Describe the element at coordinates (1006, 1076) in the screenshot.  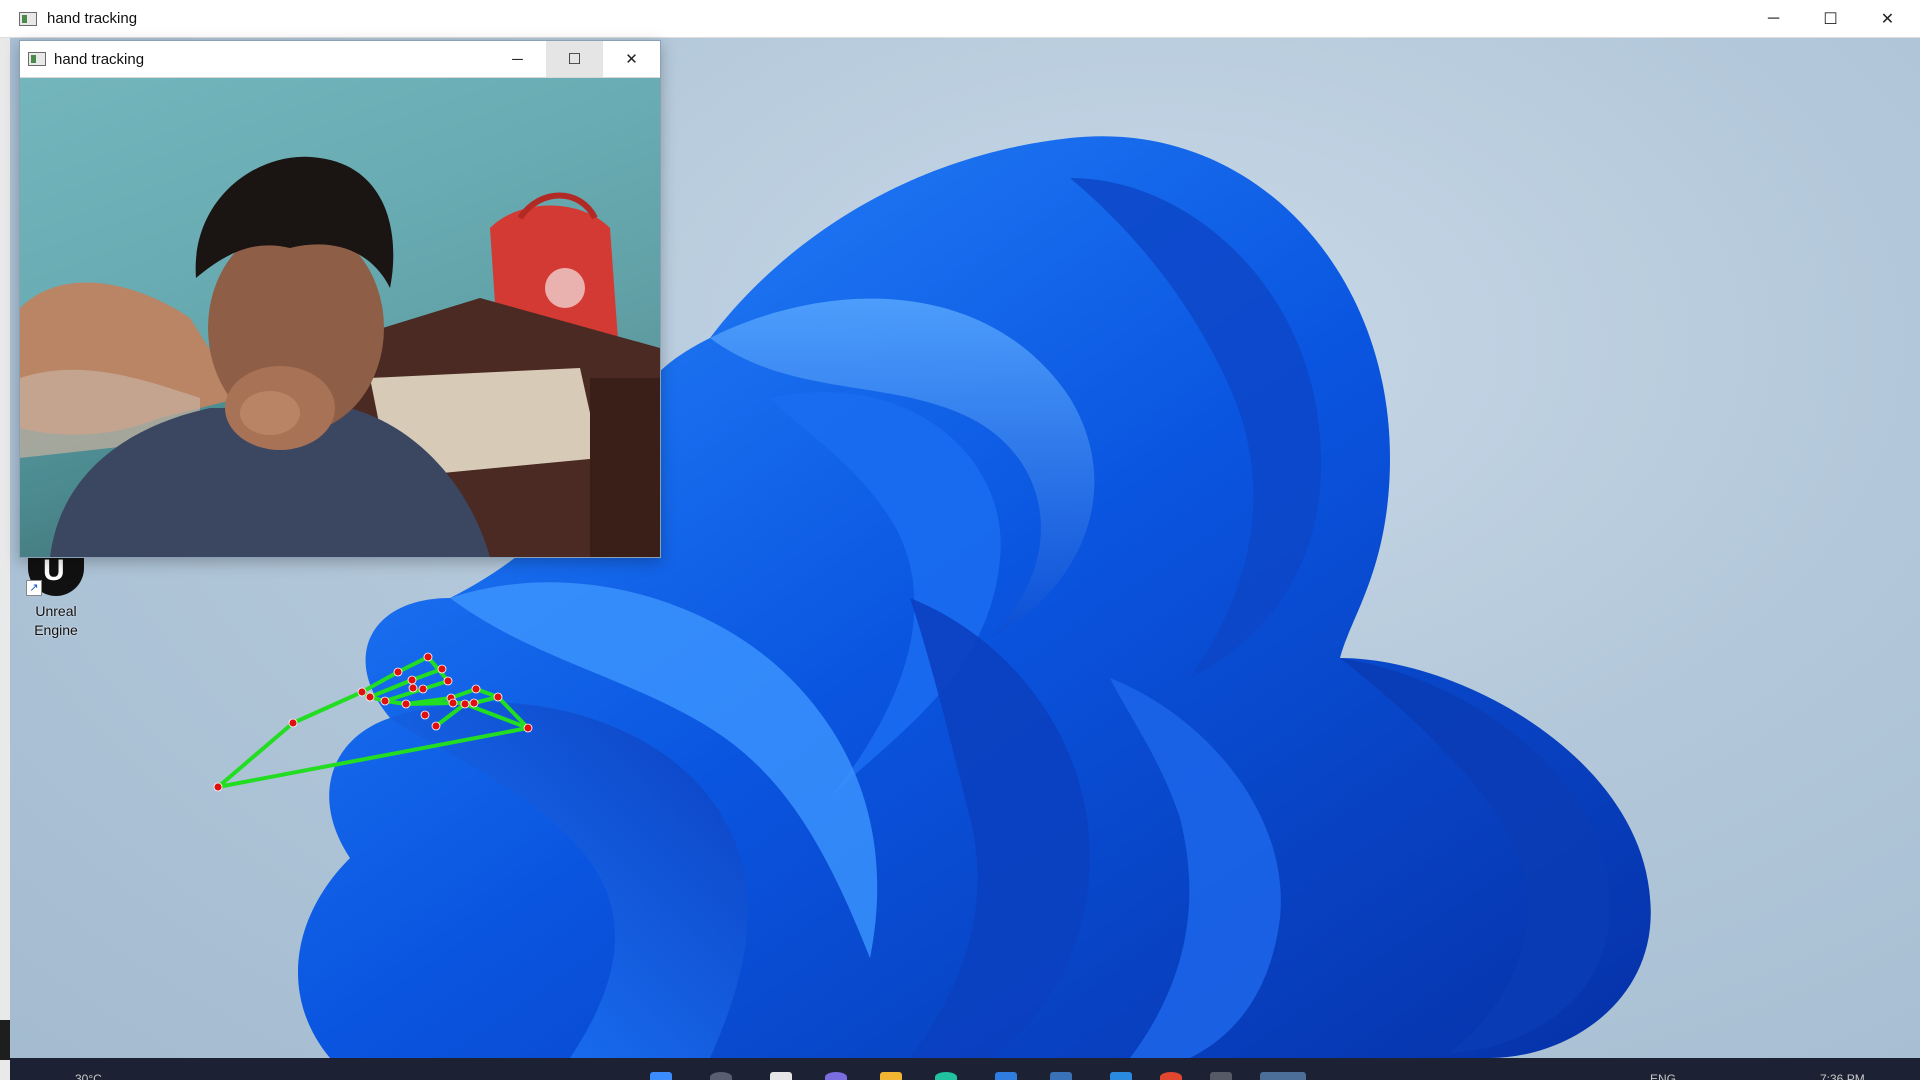
I see `store-icon` at that location.